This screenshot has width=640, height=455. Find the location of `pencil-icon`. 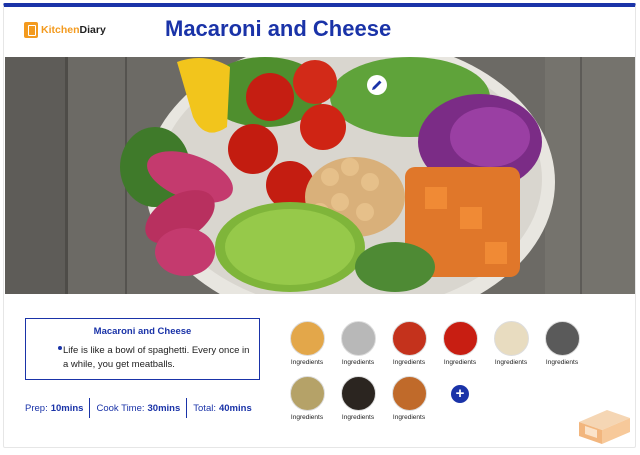

pencil-icon is located at coordinates (377, 85).